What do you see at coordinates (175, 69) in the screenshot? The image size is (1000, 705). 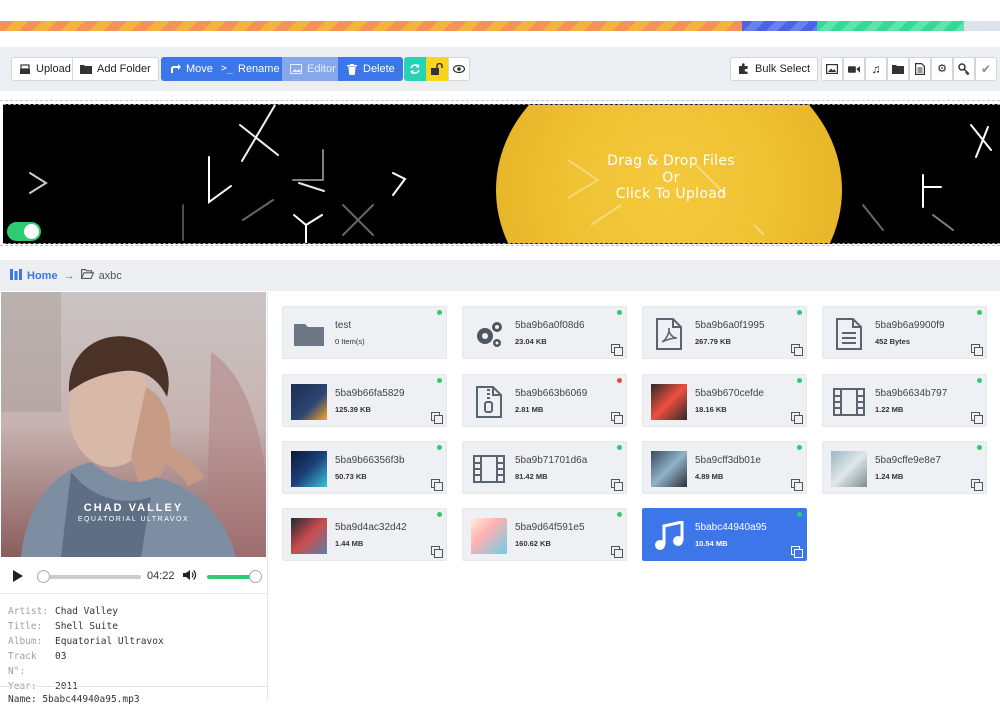 I see `move-arrow-icon` at bounding box center [175, 69].